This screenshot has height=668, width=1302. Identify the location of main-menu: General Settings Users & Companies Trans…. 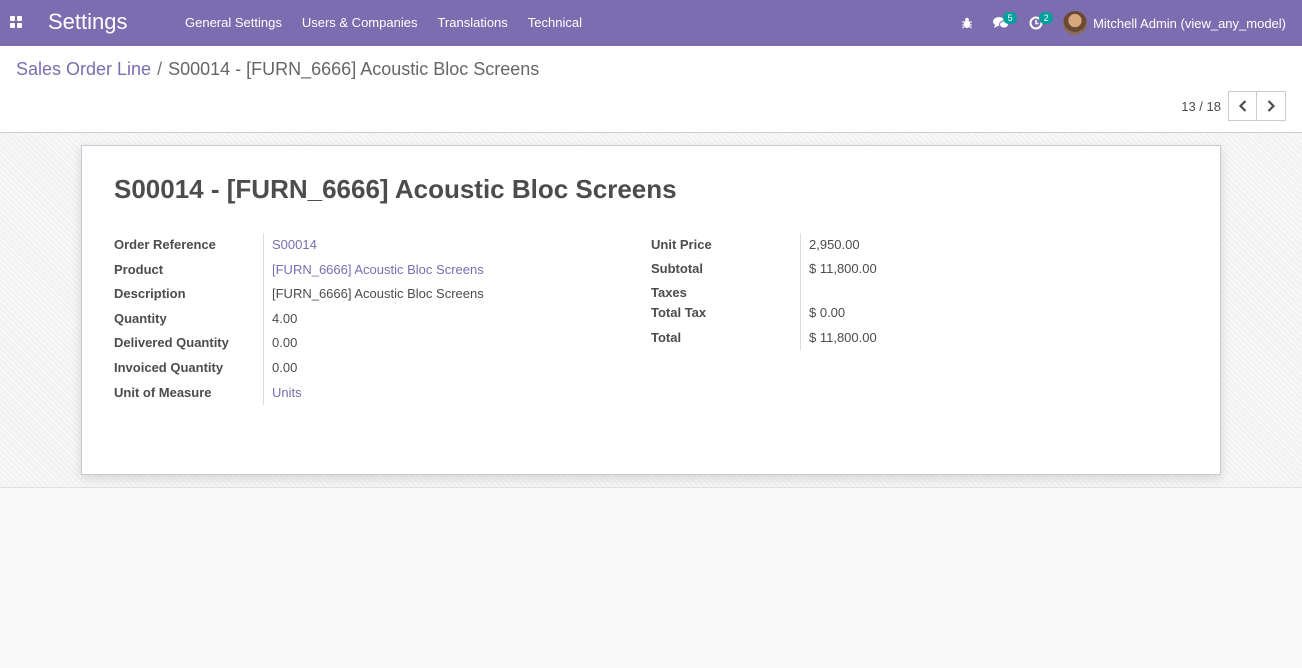
(383, 23).